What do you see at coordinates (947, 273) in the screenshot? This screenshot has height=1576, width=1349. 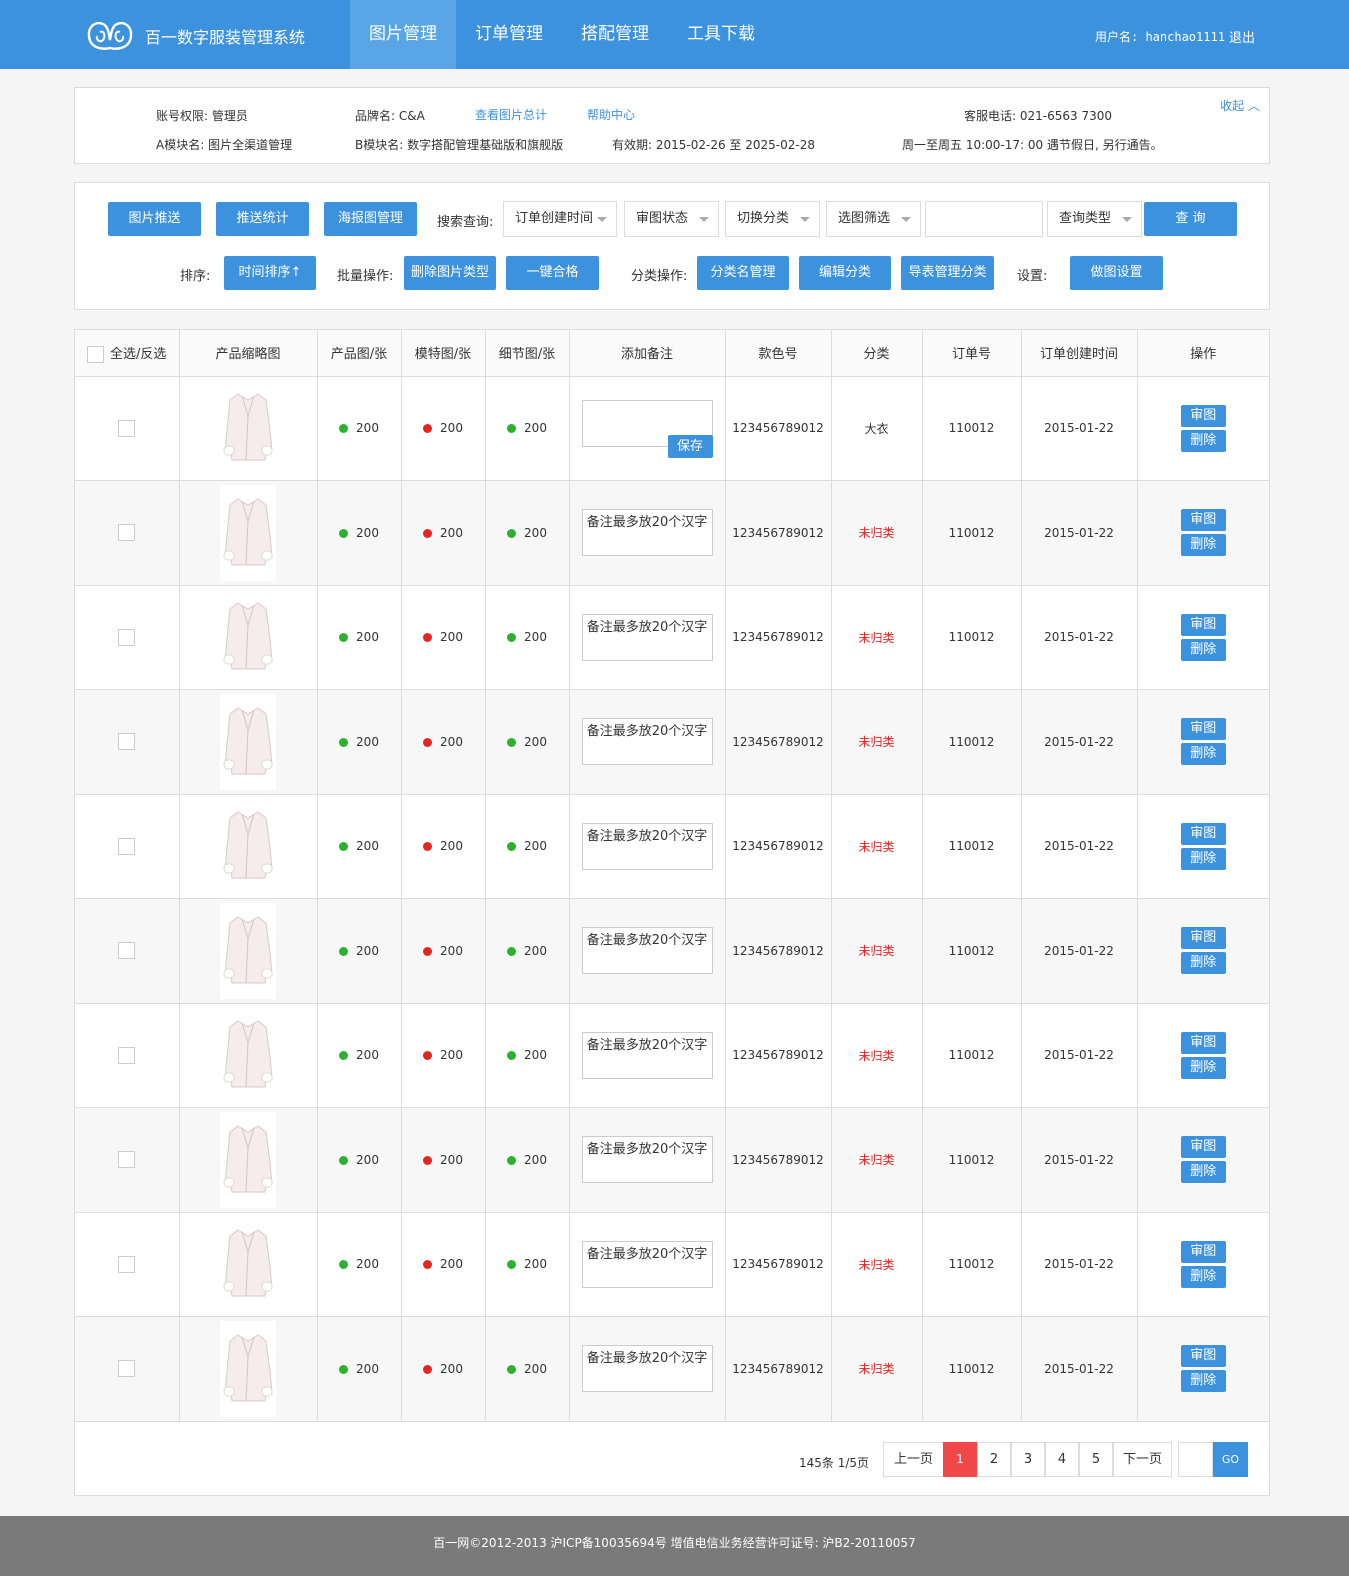 I see `export-category-button: 导表管理分类` at bounding box center [947, 273].